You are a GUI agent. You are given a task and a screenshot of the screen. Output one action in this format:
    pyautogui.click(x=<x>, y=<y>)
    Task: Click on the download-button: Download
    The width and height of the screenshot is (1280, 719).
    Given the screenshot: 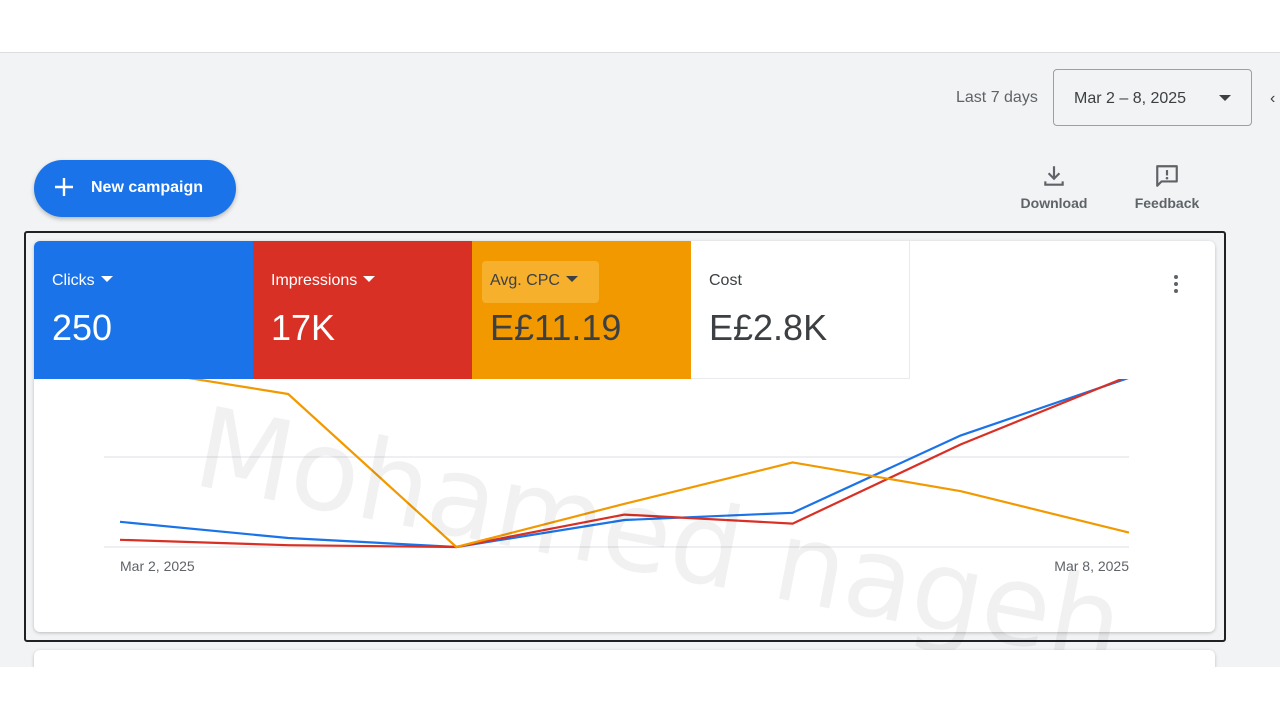 What is the action you would take?
    pyautogui.click(x=1054, y=189)
    